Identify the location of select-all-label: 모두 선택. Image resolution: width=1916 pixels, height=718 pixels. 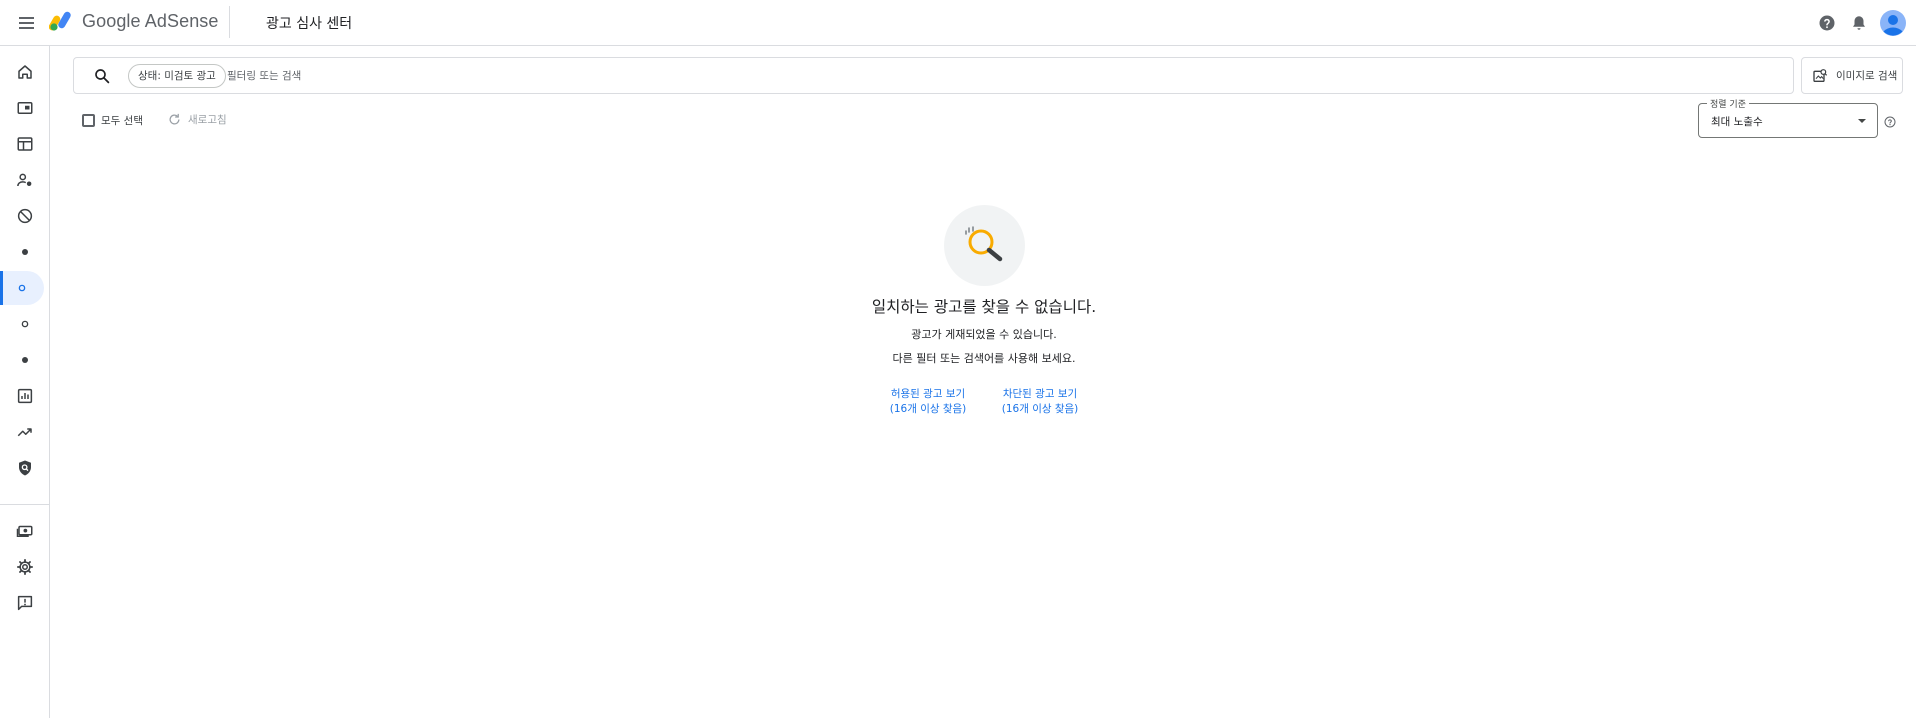
(122, 121).